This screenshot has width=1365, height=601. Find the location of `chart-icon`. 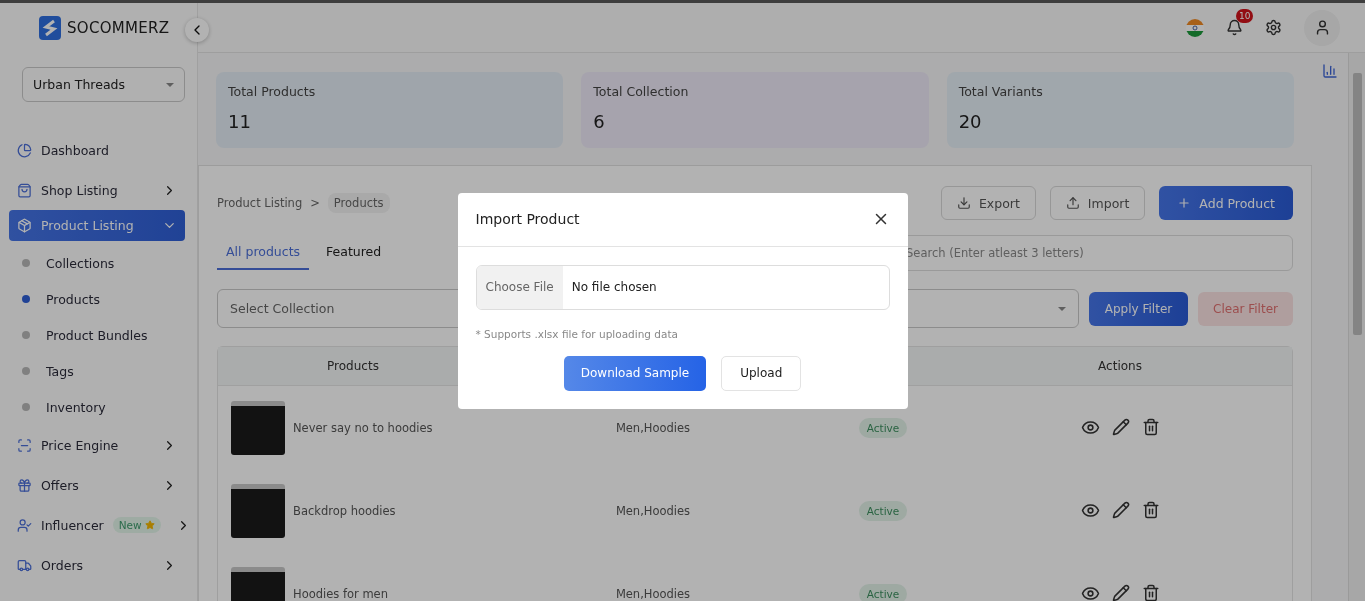

chart-icon is located at coordinates (1330, 71).